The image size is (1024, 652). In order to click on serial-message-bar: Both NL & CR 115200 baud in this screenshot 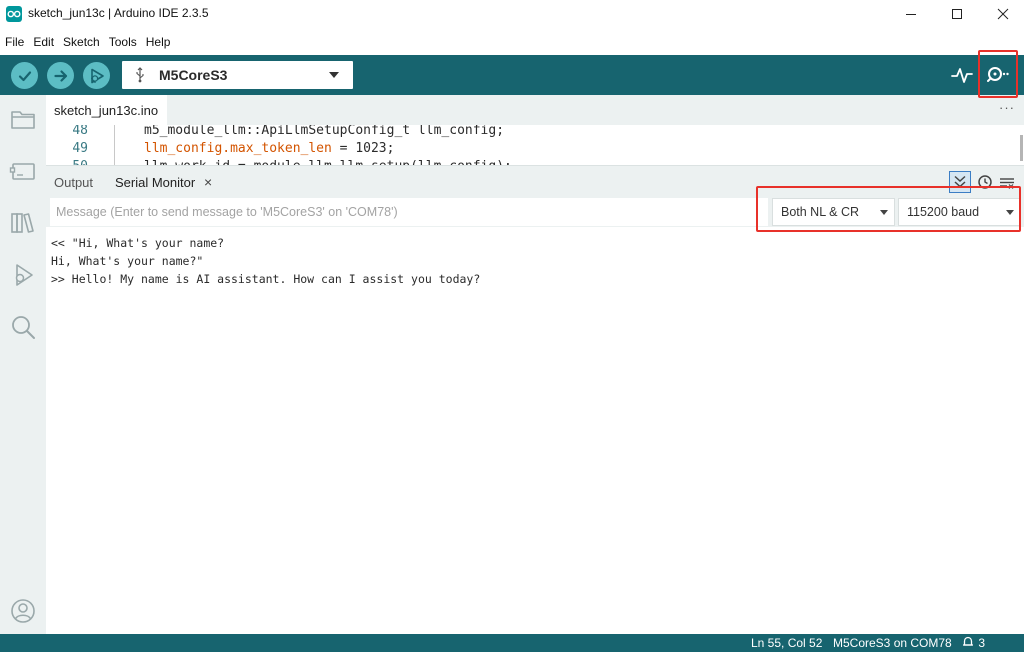, I will do `click(535, 212)`.